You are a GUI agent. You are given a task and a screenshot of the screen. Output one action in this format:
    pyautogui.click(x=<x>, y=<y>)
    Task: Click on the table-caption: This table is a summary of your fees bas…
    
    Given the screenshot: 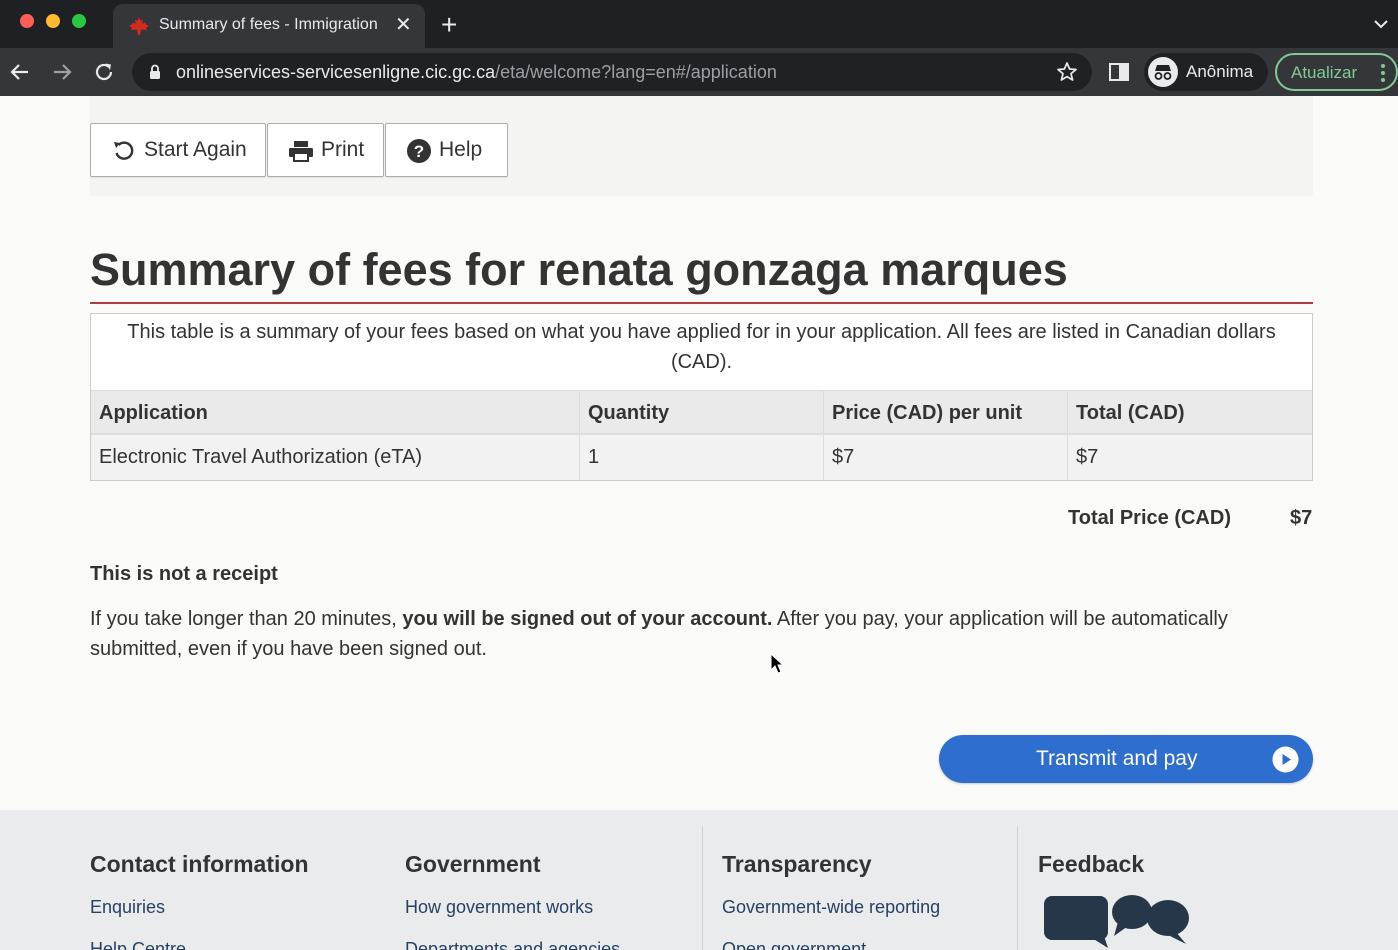 What is the action you would take?
    pyautogui.click(x=701, y=347)
    